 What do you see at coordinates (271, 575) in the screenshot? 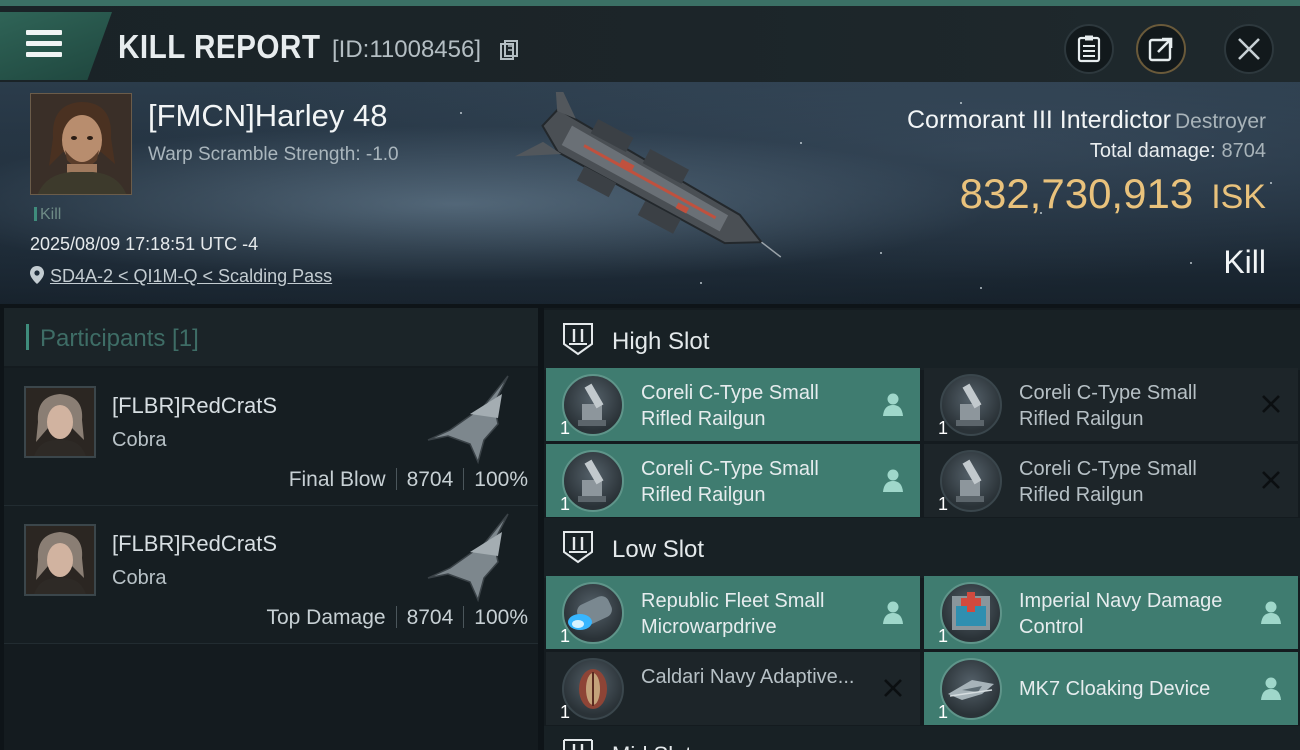
I see `participant-row: [FLBR]RedCratS Cobra Top Damage 8704 100%` at bounding box center [271, 575].